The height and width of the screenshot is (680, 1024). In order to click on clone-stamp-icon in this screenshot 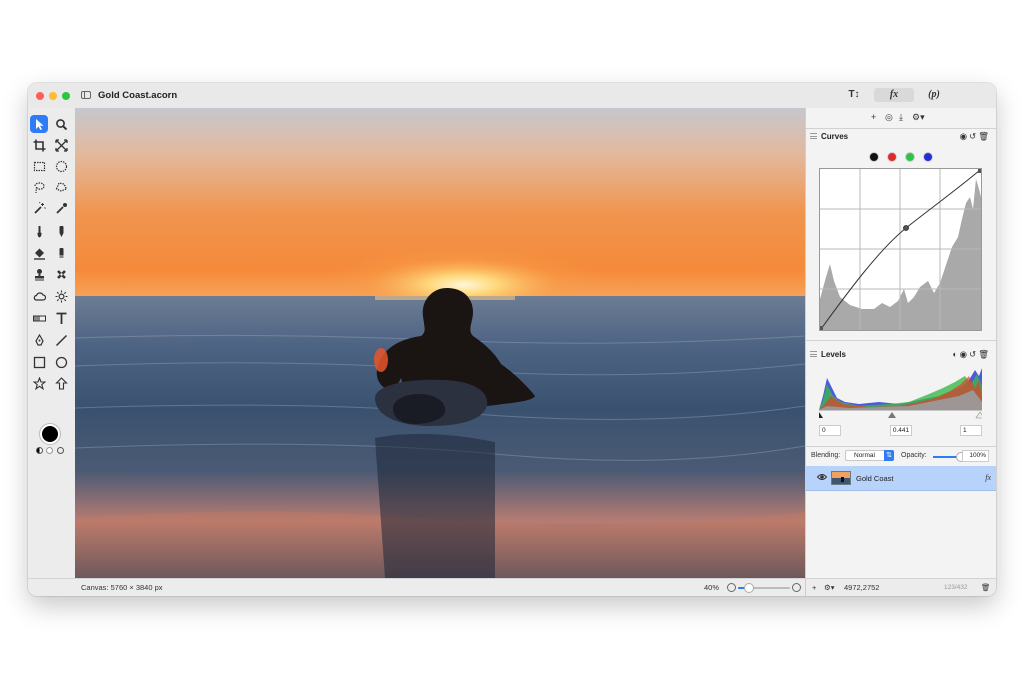, I will do `click(39, 274)`.